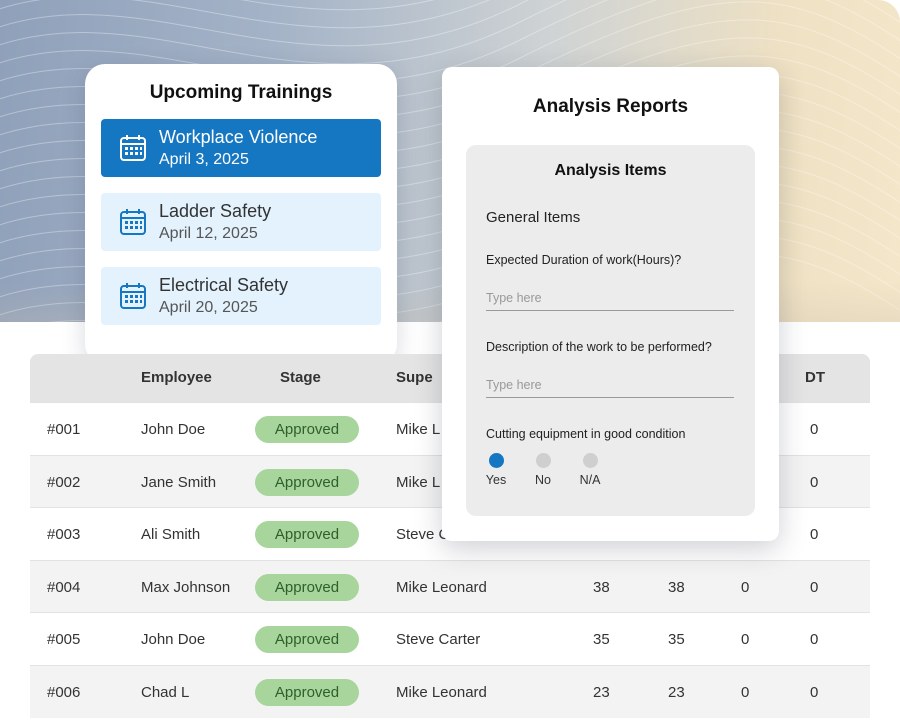 Image resolution: width=900 pixels, height=720 pixels. Describe the element at coordinates (414, 377) in the screenshot. I see `column-header-supervisor: Supe` at that location.